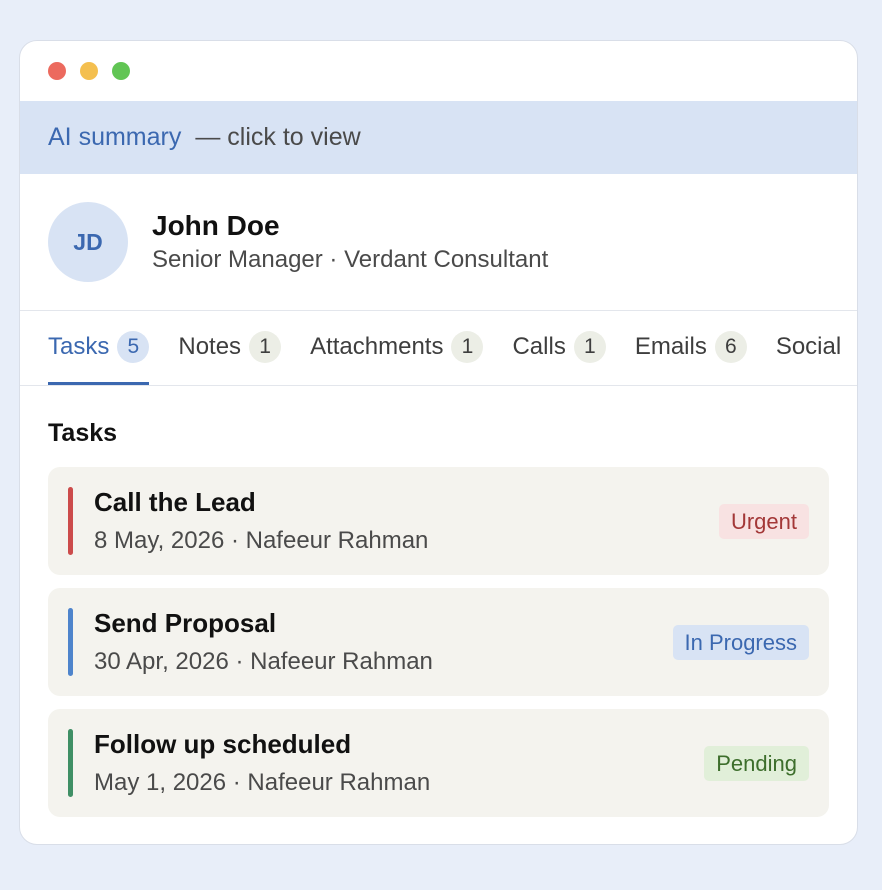  What do you see at coordinates (83, 433) in the screenshot?
I see `section-title: Tasks` at bounding box center [83, 433].